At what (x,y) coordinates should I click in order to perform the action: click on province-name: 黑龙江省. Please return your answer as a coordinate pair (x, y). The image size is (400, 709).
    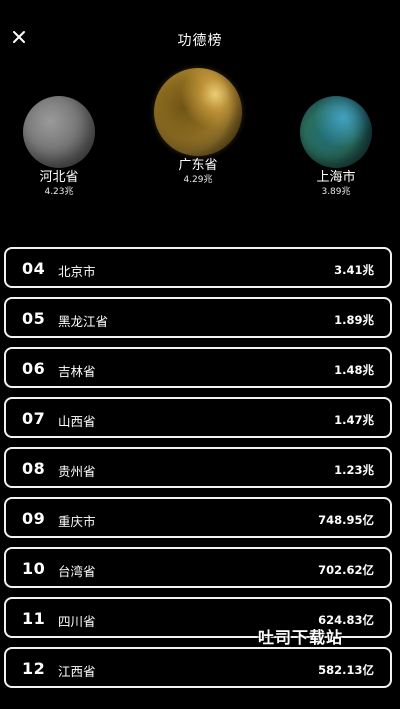
    Looking at the image, I should click on (83, 321).